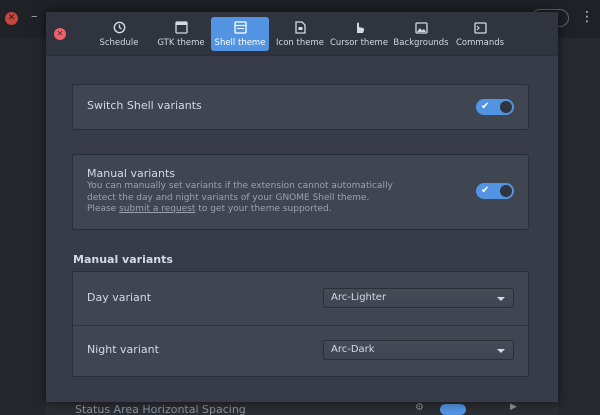  What do you see at coordinates (160, 409) in the screenshot?
I see `background-bottom-label: Status Area Horizontal Spacing` at bounding box center [160, 409].